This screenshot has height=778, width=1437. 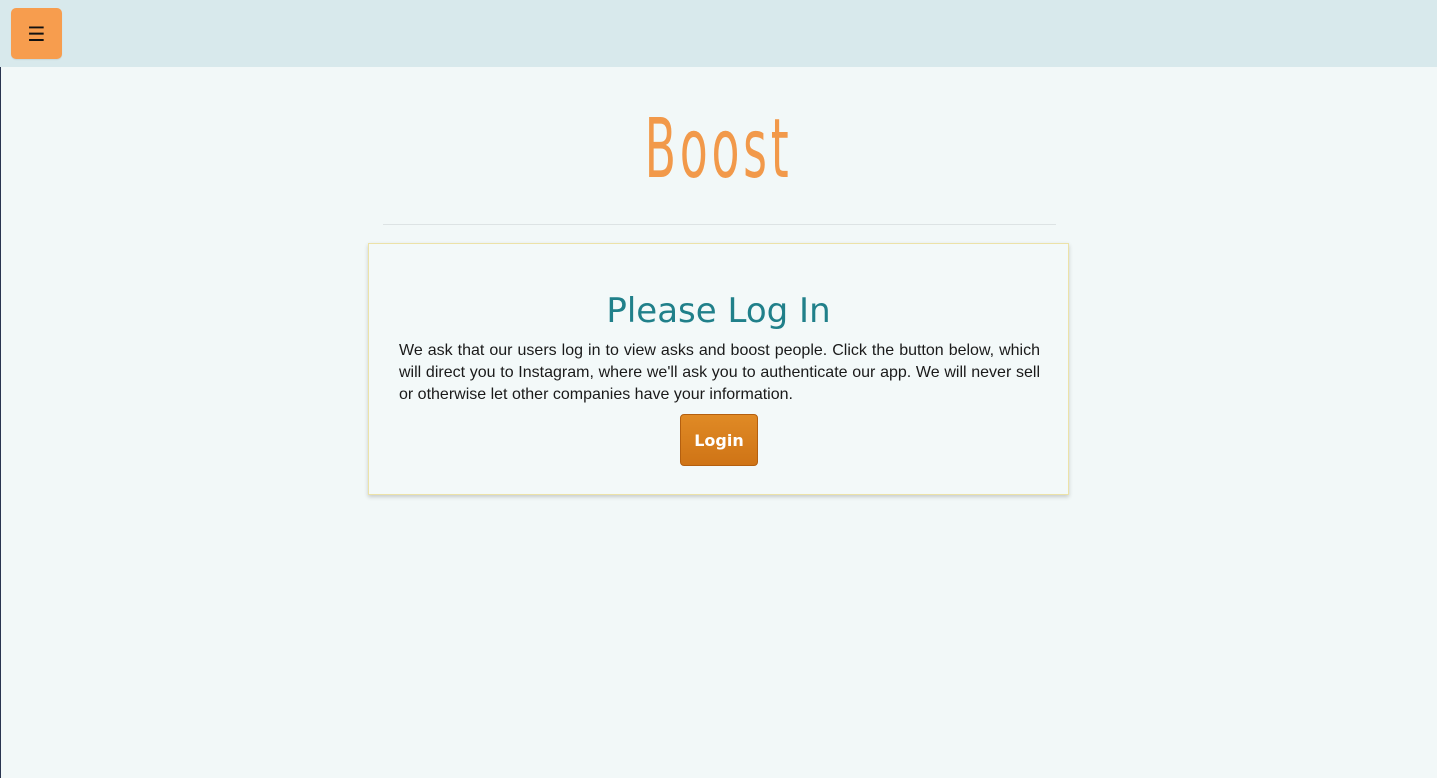 I want to click on login-button: Login, so click(x=719, y=440).